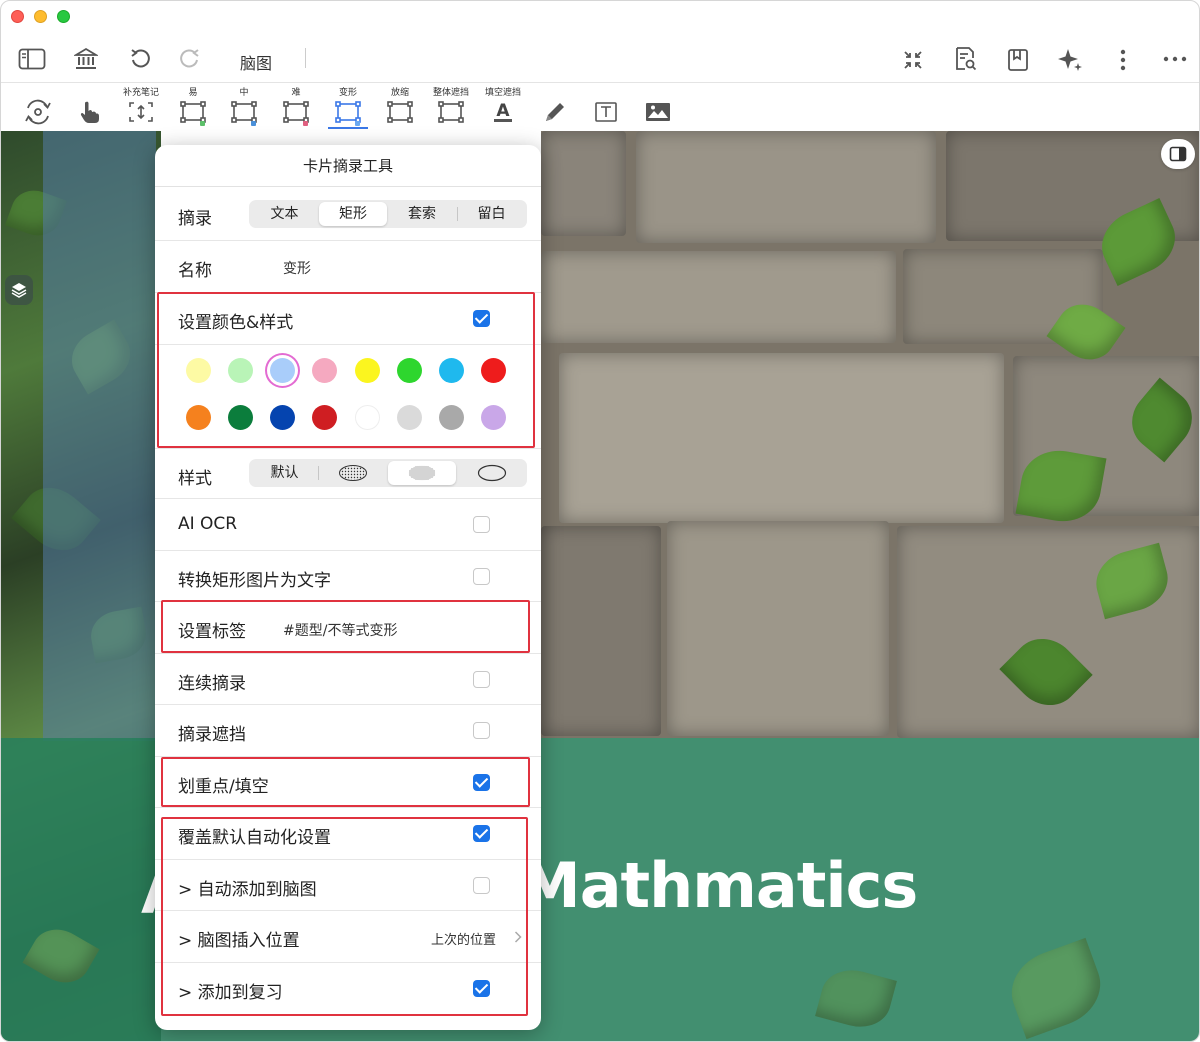 The height and width of the screenshot is (1042, 1200). I want to click on tool-image, so click(658, 107).